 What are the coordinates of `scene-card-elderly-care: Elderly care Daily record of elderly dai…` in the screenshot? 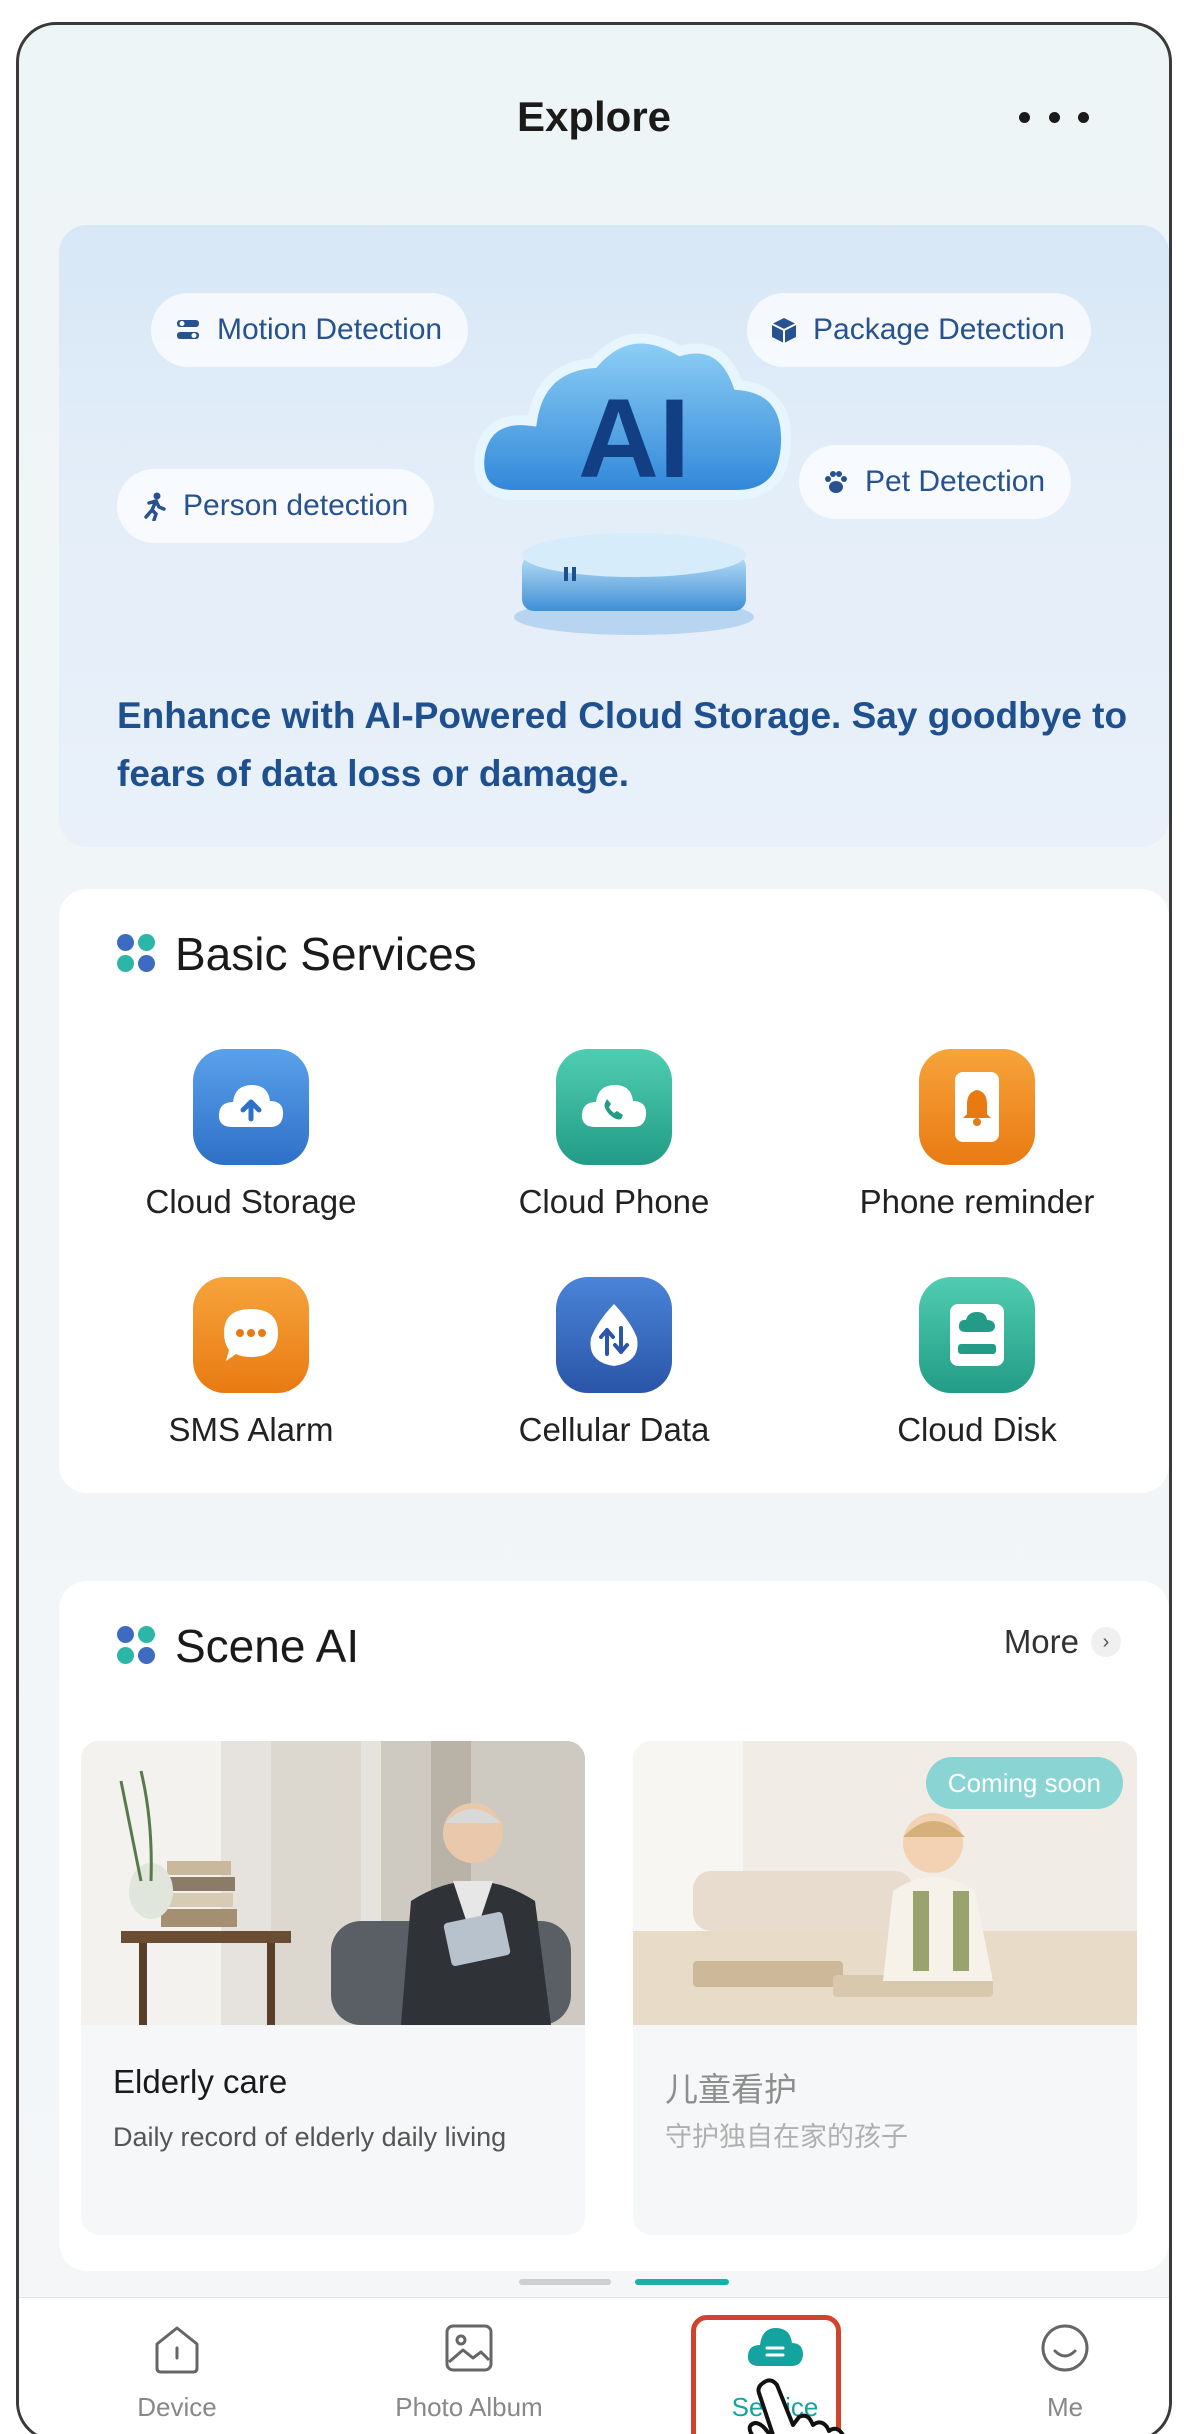 It's located at (333, 1988).